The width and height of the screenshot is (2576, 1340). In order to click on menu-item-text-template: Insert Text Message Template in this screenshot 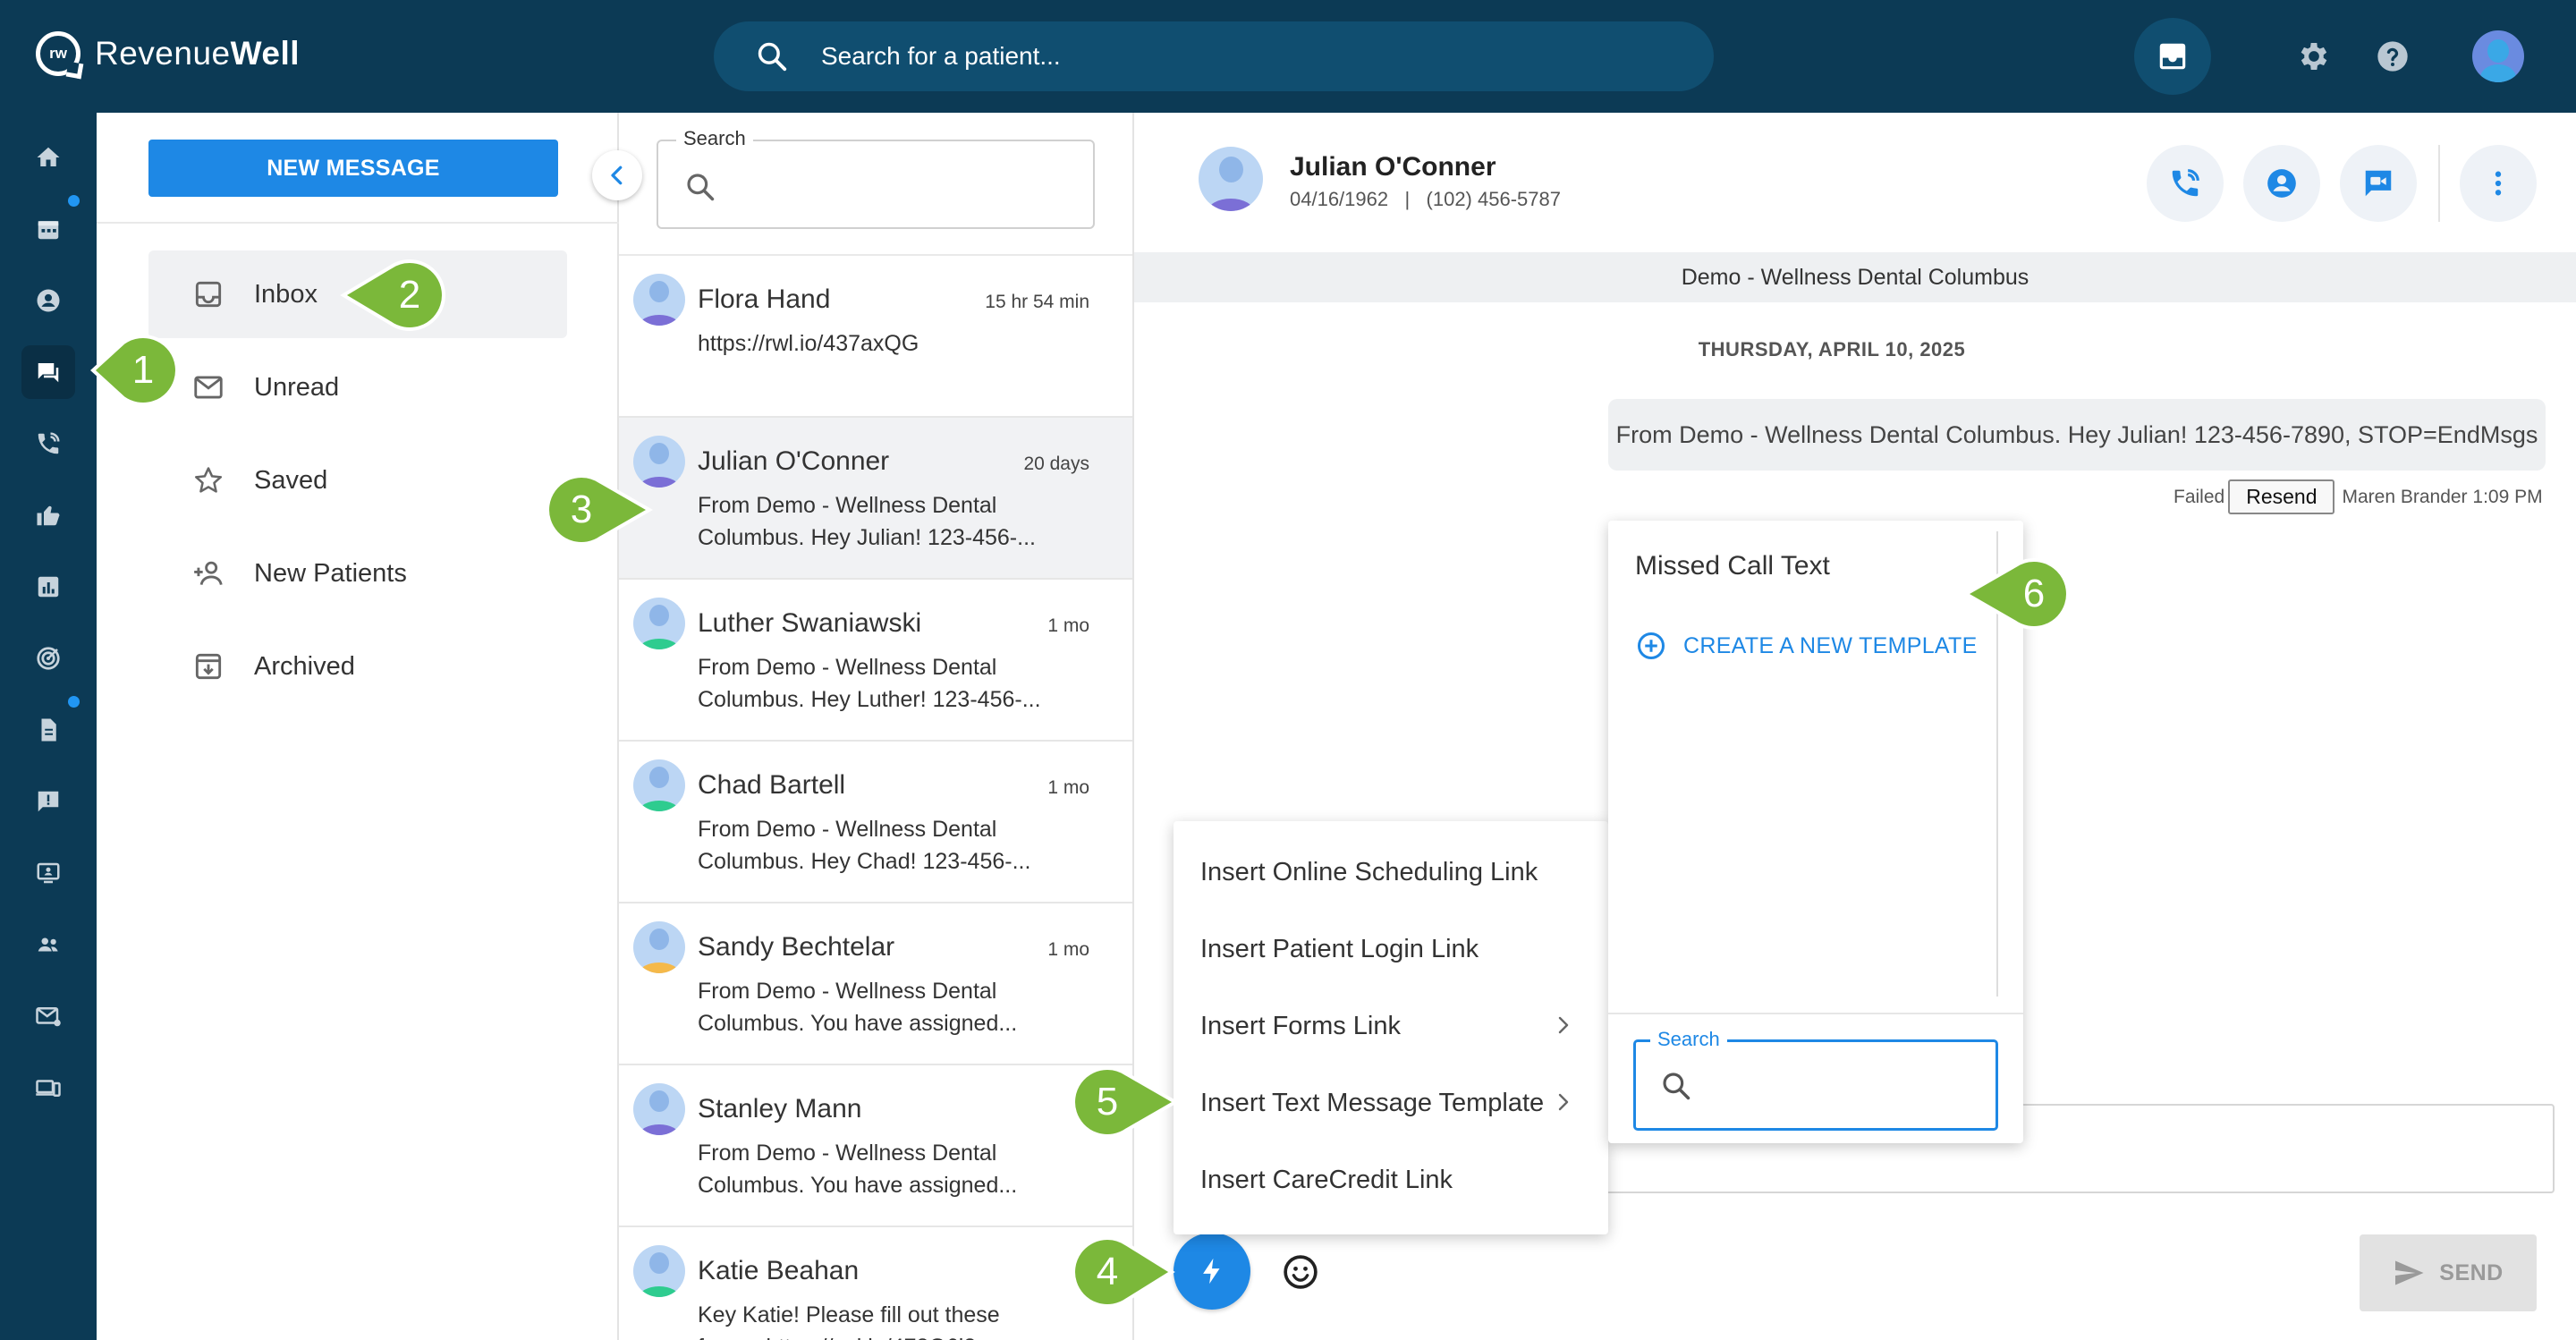, I will do `click(1391, 1102)`.